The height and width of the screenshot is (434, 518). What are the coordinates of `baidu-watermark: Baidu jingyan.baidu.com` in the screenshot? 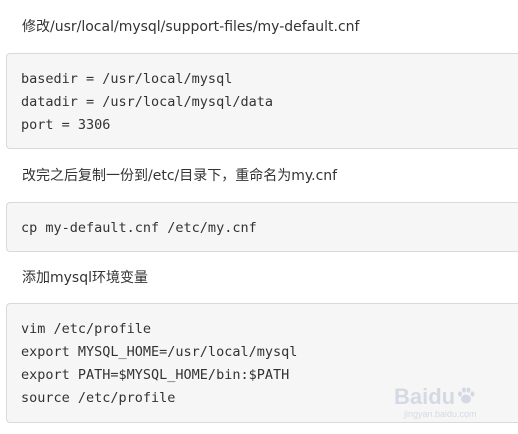 It's located at (449, 402).